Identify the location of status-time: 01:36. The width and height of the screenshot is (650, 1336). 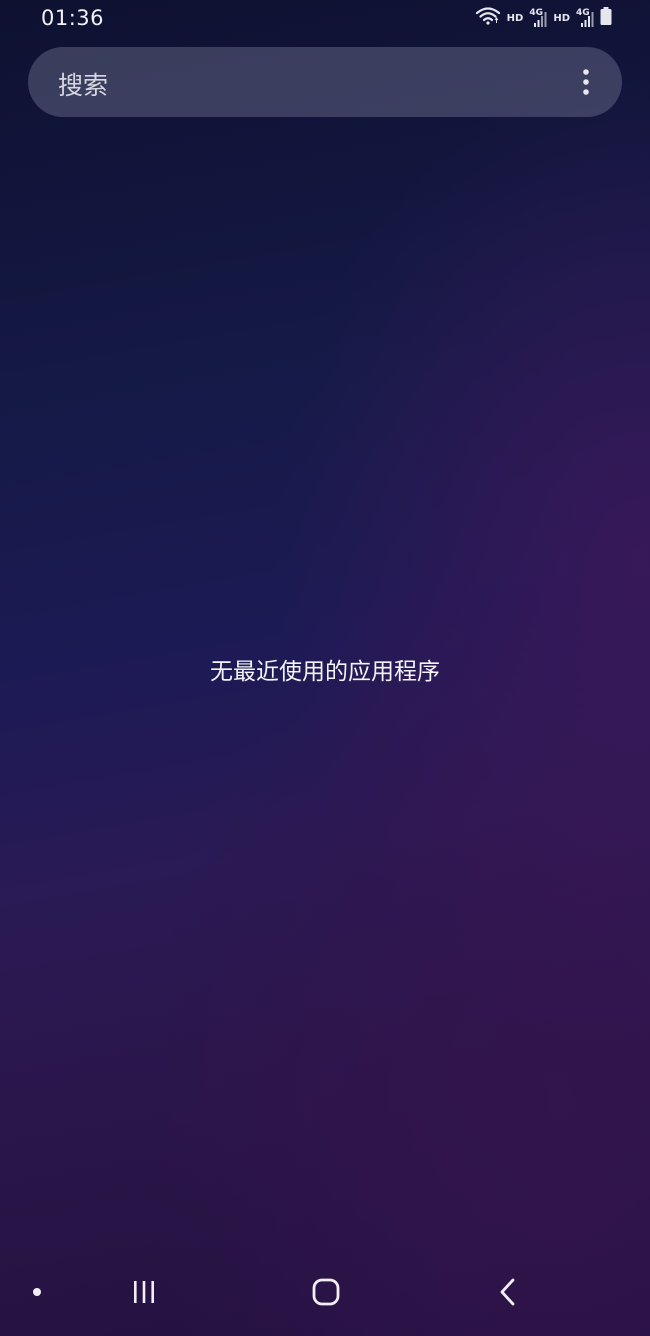
(73, 18).